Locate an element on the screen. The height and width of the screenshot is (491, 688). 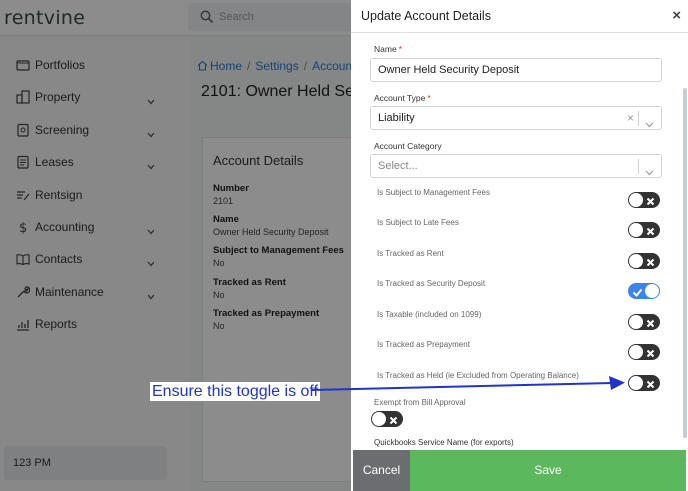
check-icon is located at coordinates (637, 291).